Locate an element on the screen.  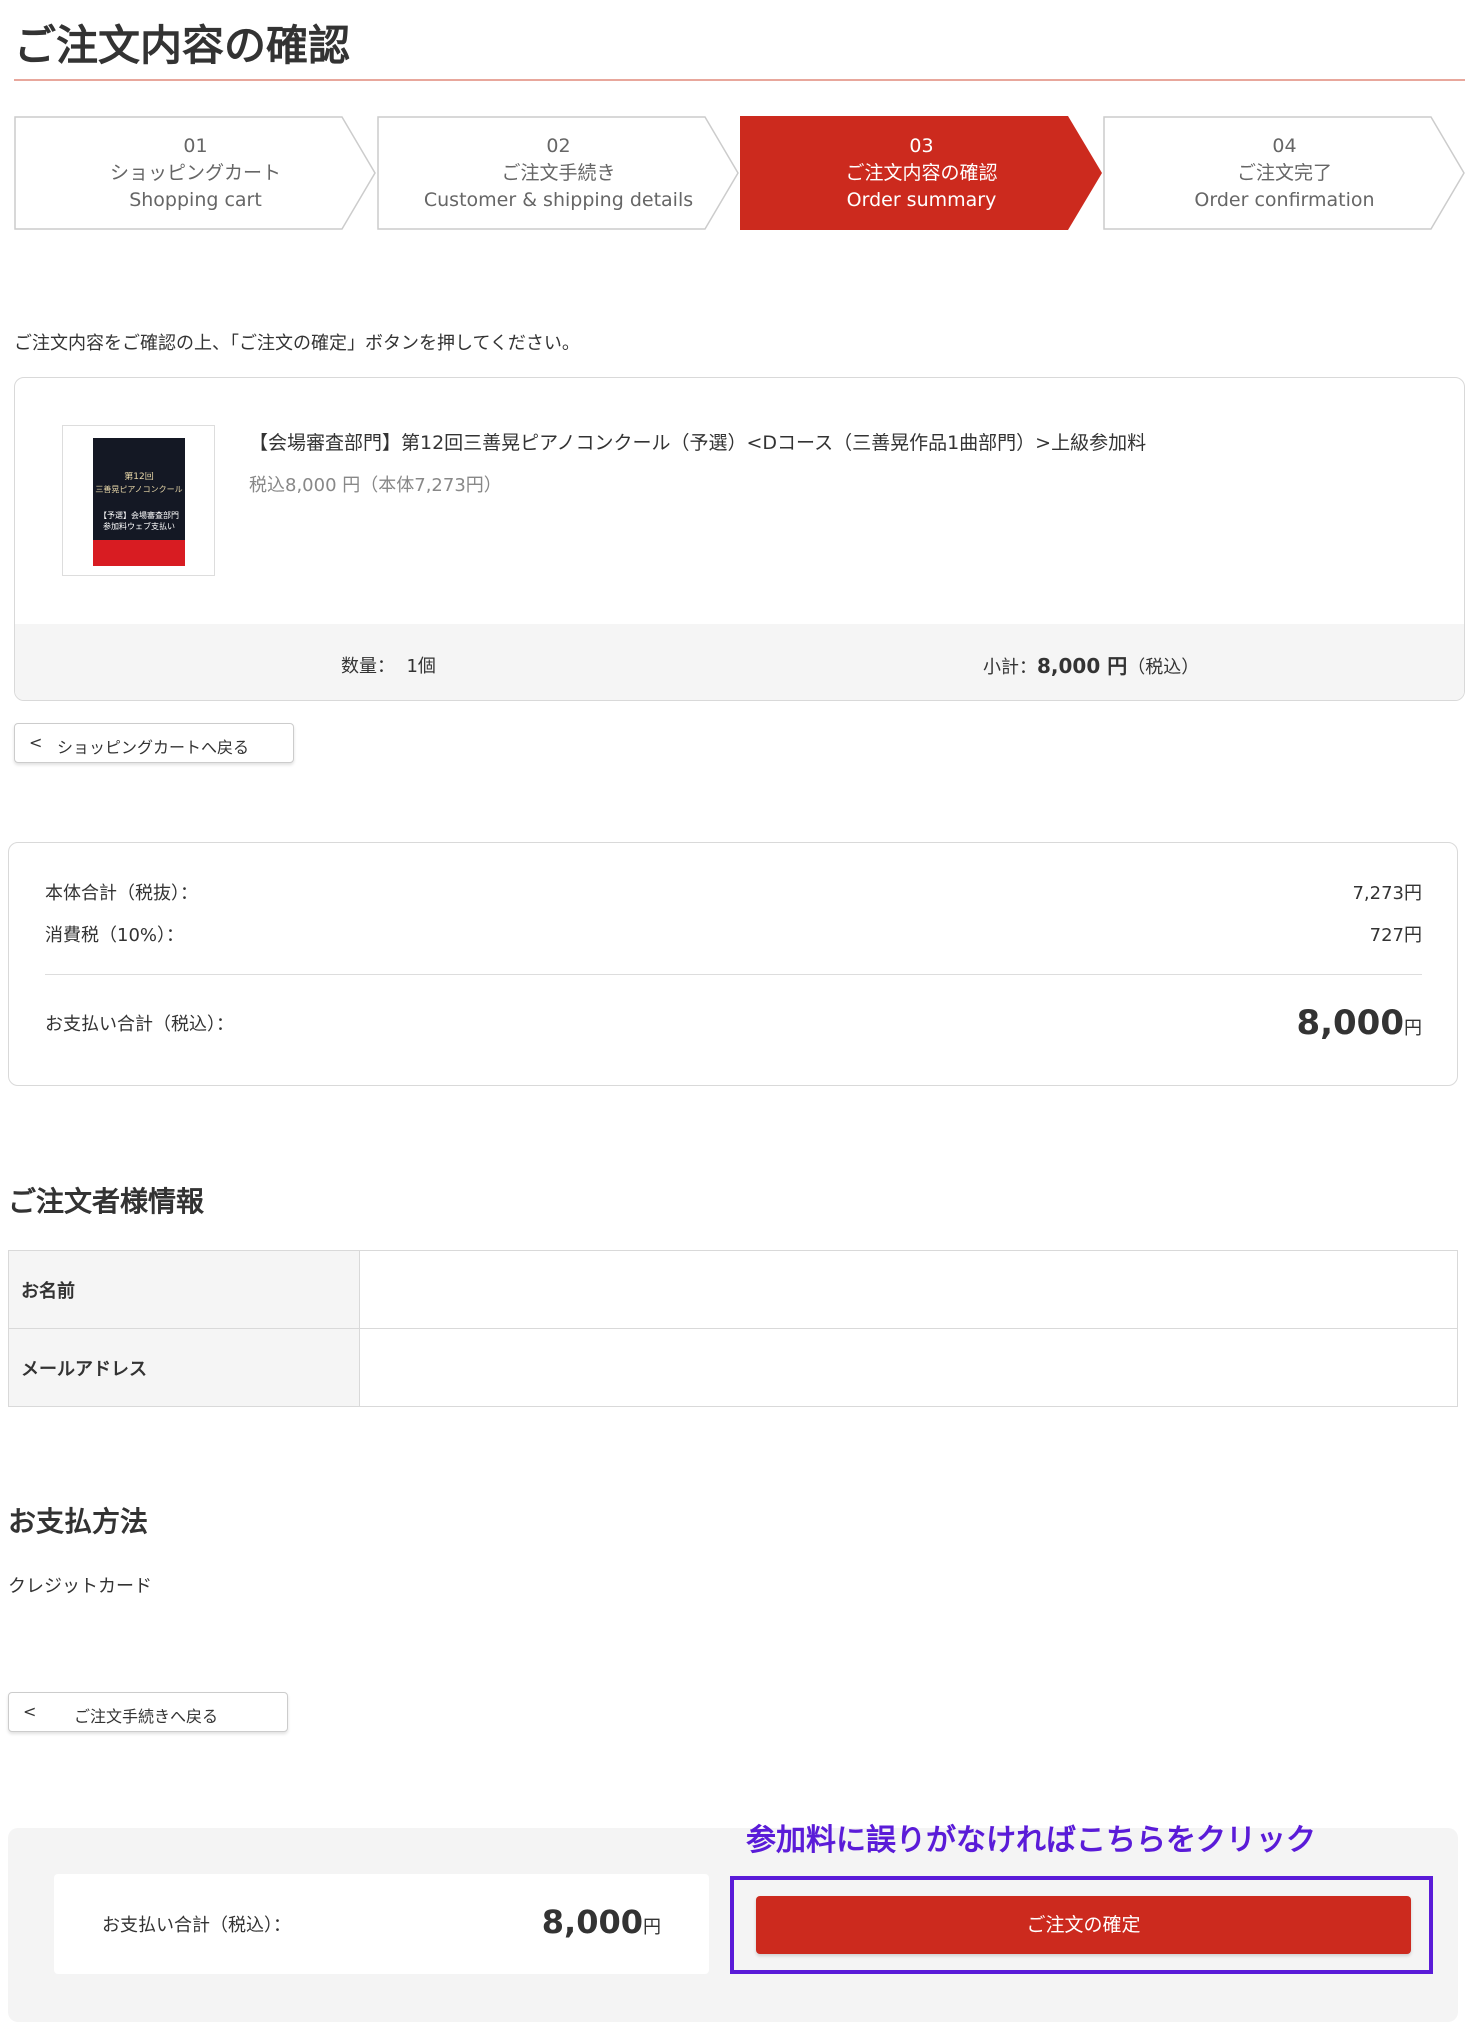
step-customer-details: 02 ご注文手続き Customer & shipping details is located at coordinates (558, 173).